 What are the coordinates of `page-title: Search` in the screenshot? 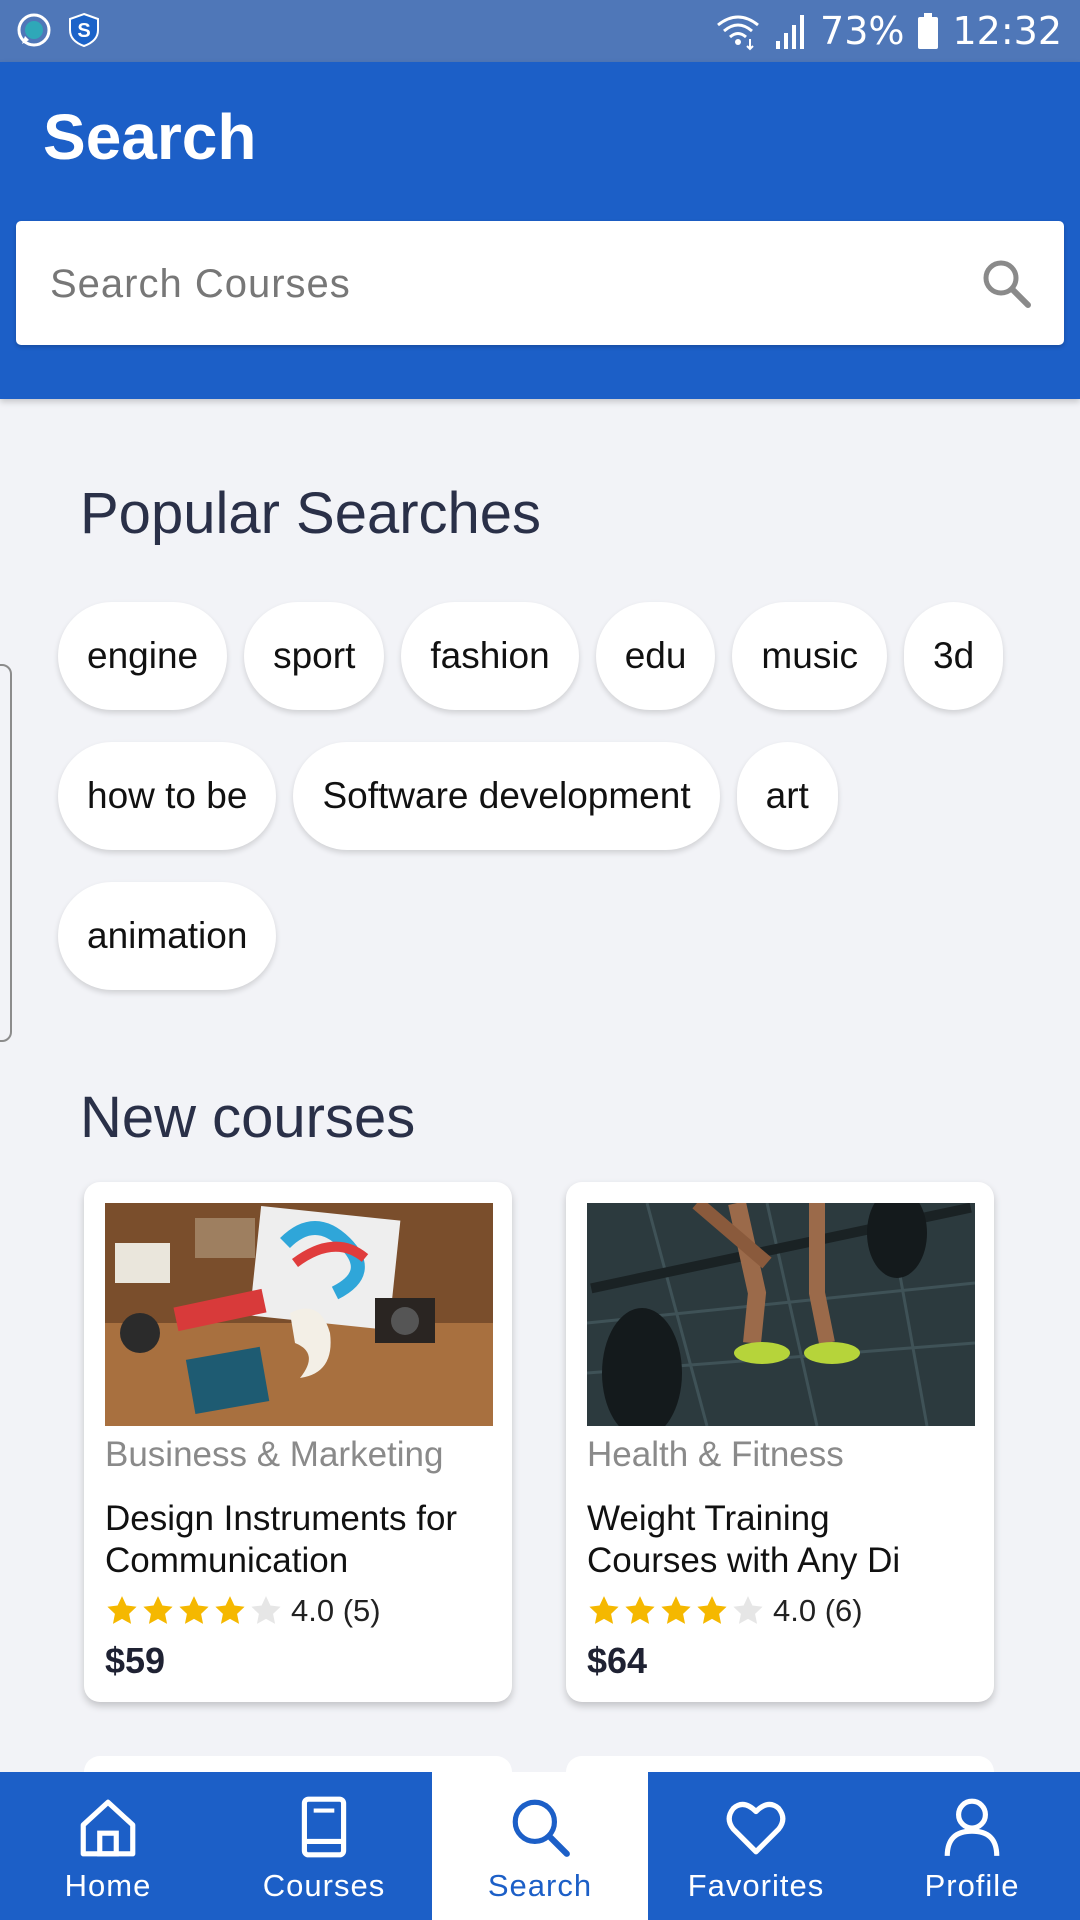 It's located at (150, 137).